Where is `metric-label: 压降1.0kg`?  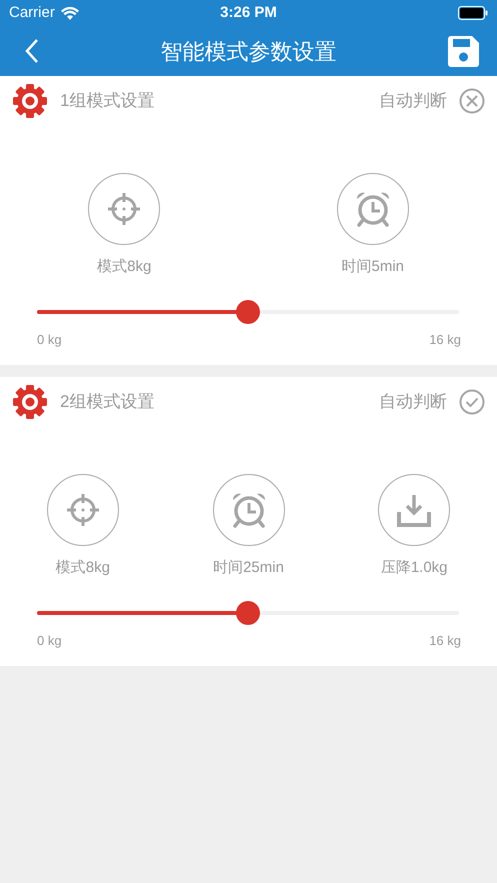 metric-label: 压降1.0kg is located at coordinates (414, 568).